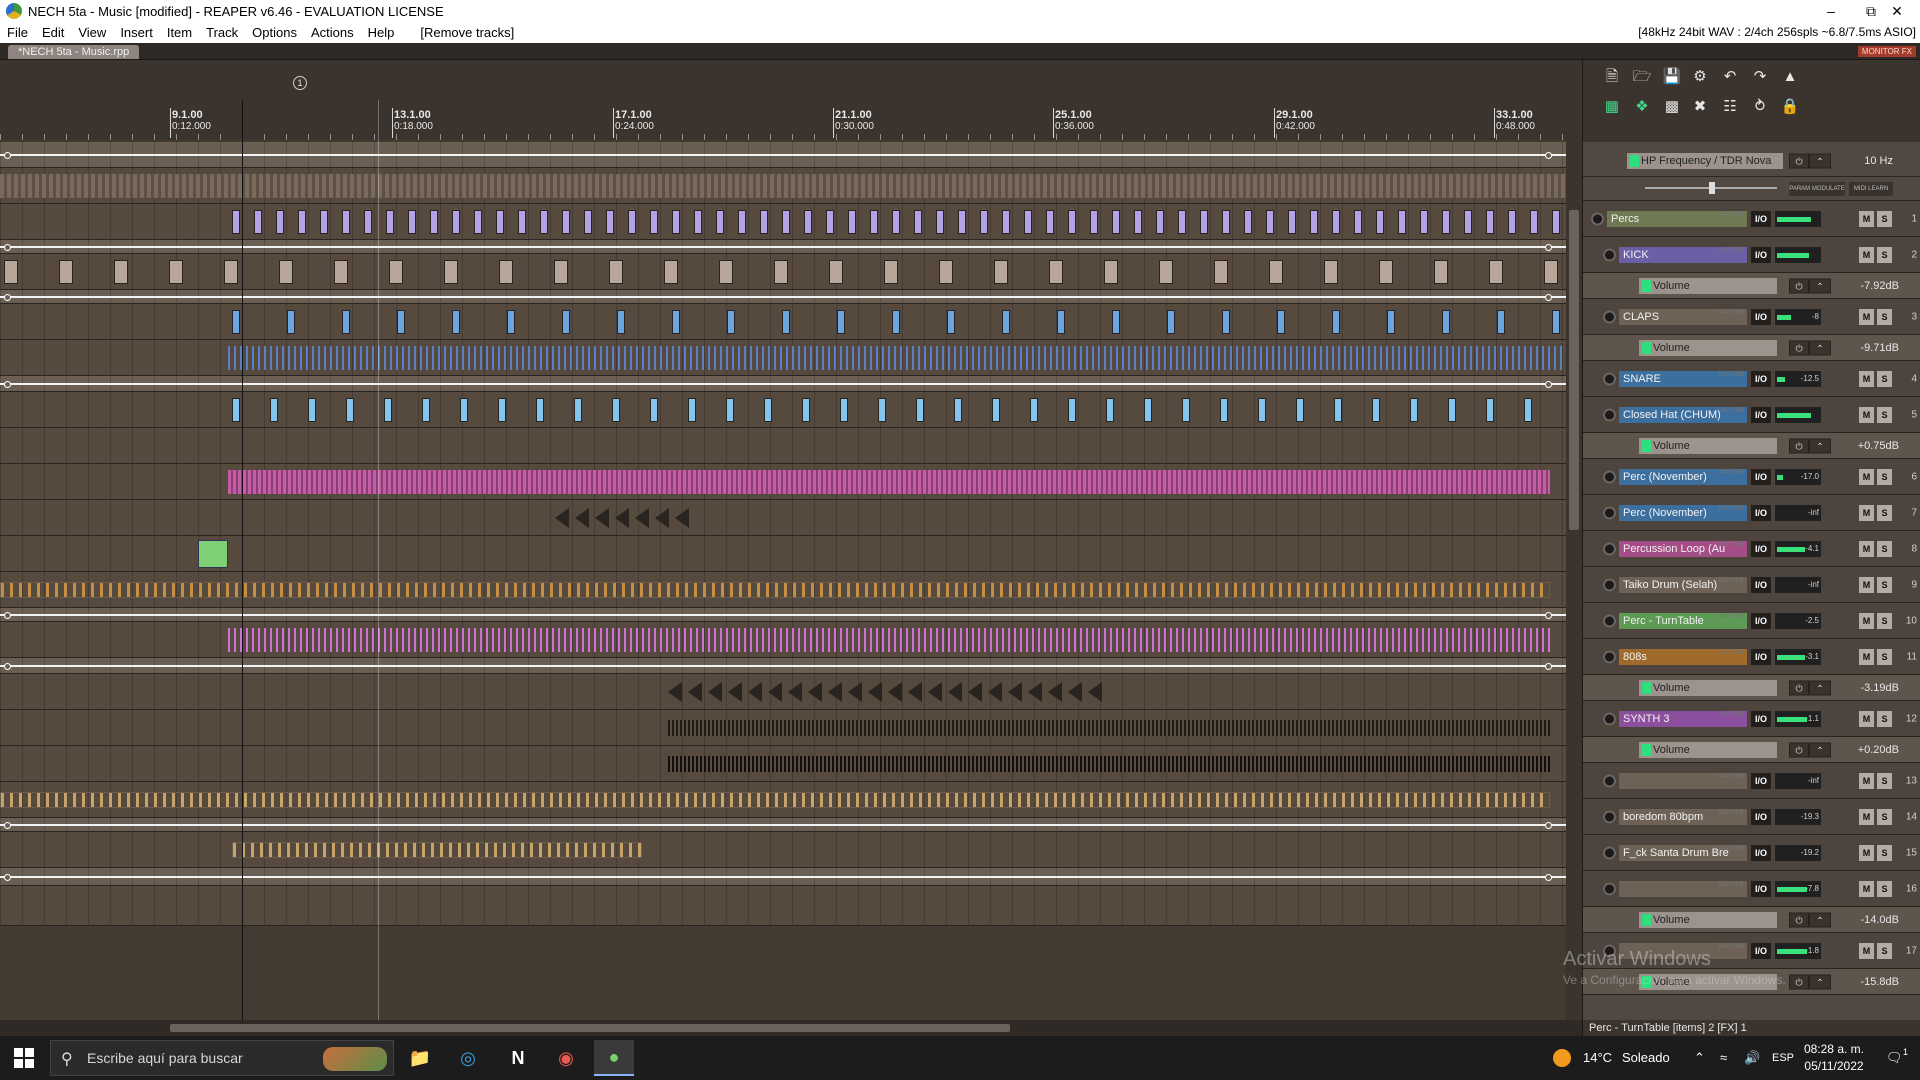  I want to click on weather-temperature: 14°C, so click(1597, 1058).